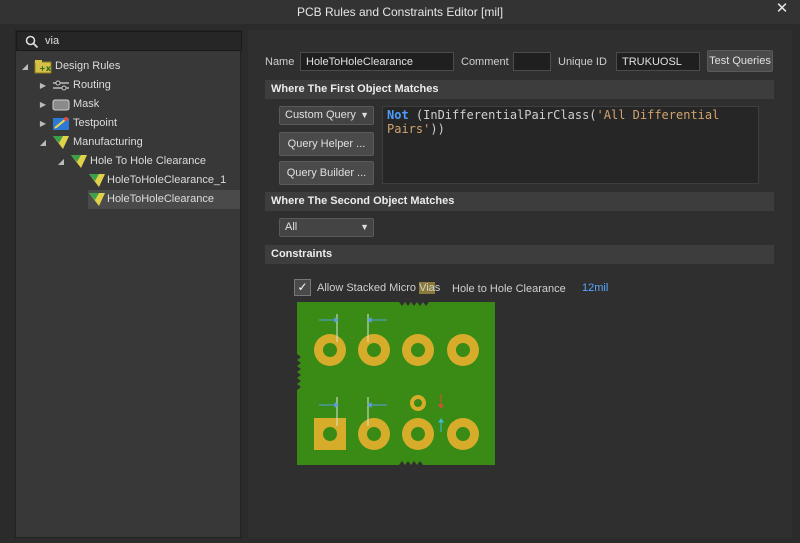  Describe the element at coordinates (320, 115) in the screenshot. I see `dropdown-value: Custom Query` at that location.